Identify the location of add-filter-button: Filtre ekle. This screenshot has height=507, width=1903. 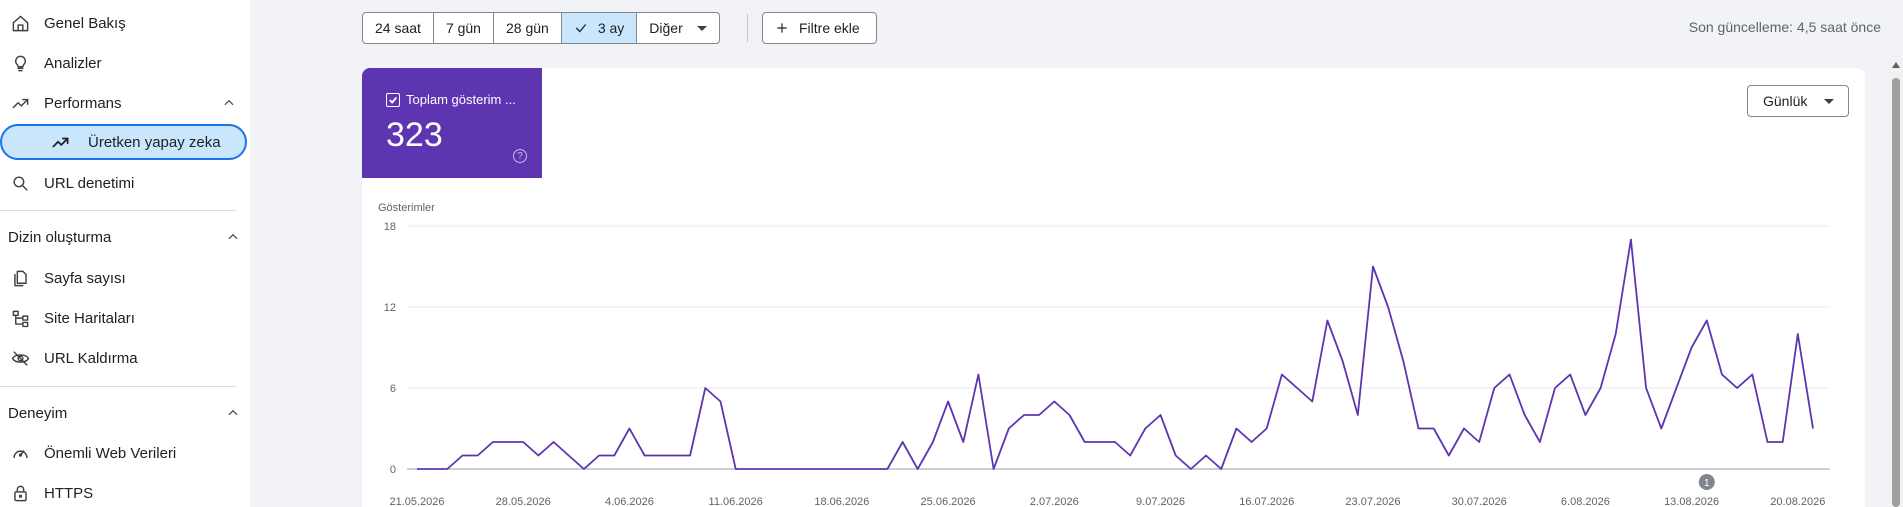
(819, 28).